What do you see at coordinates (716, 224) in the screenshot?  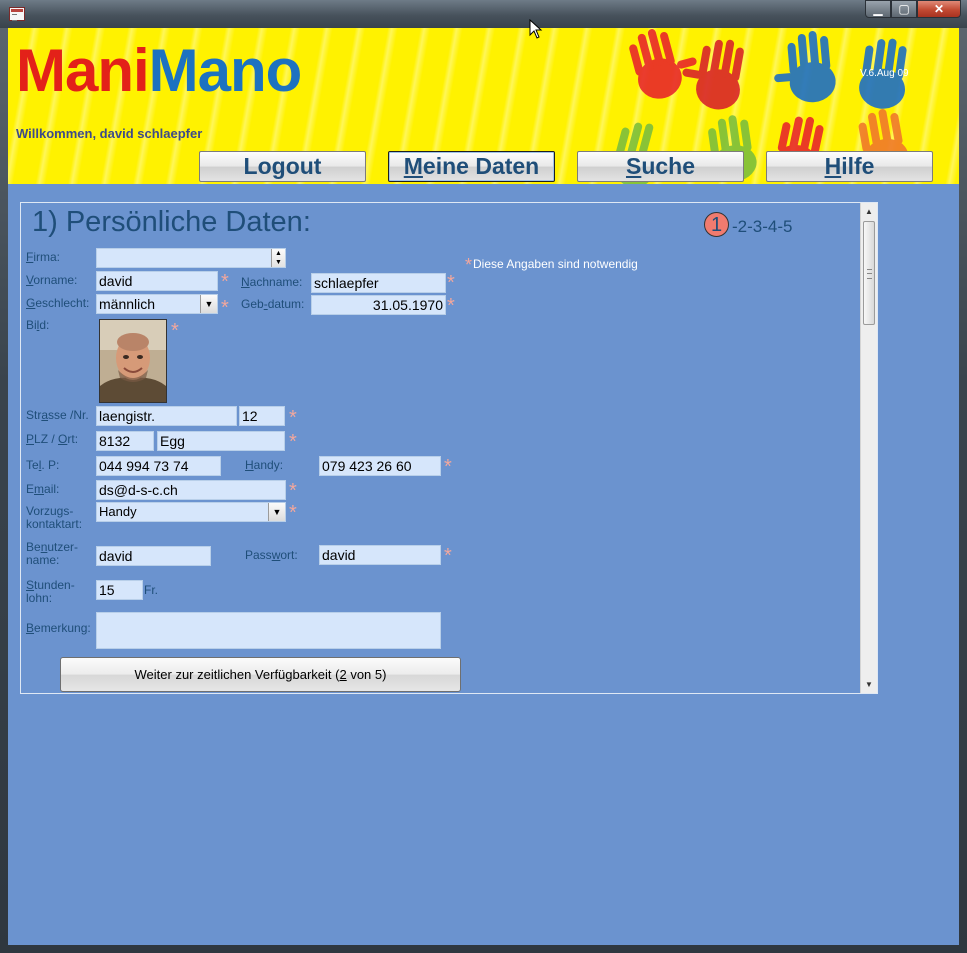 I see `current-step-badge: 1` at bounding box center [716, 224].